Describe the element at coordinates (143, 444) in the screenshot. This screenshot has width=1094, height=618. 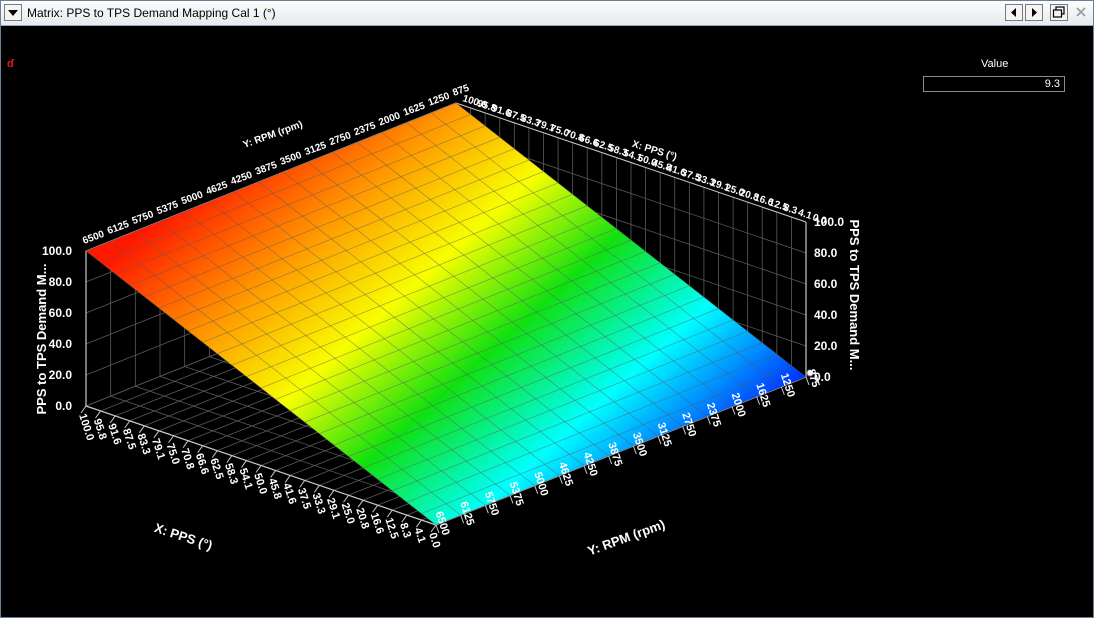
I see `x-tick-label: 83.3` at that location.